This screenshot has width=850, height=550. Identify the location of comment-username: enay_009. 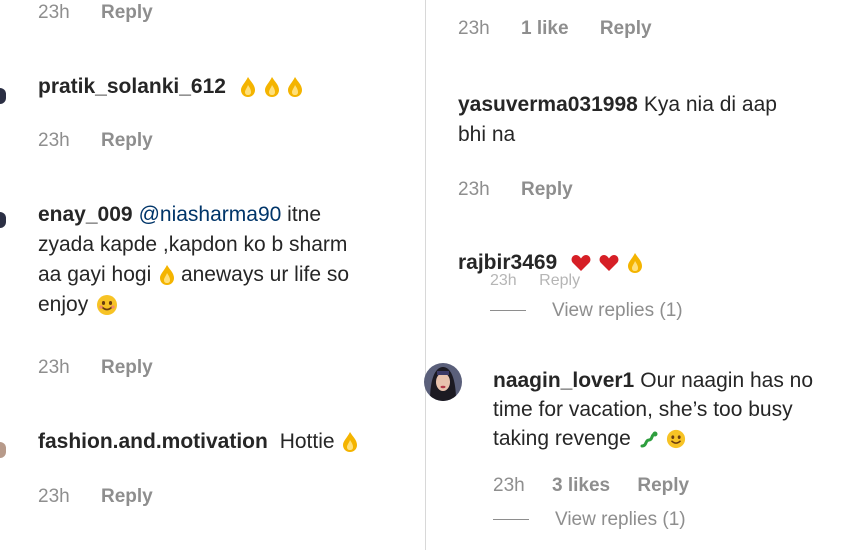
(85, 214).